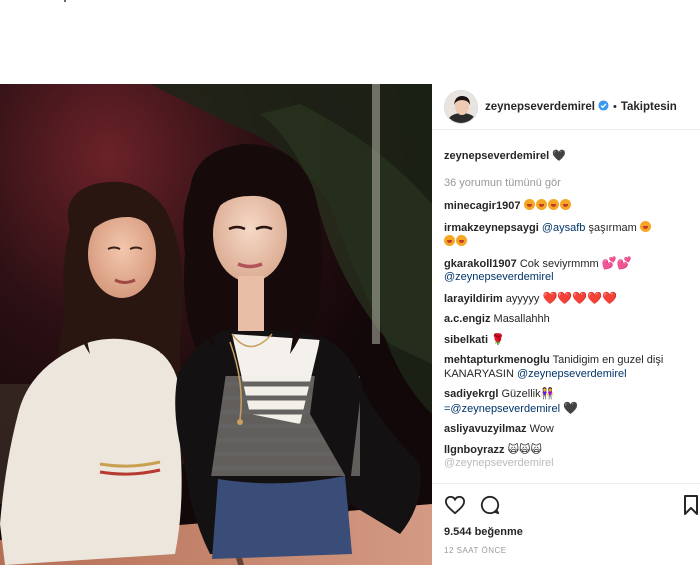  I want to click on comment-username: asliyavuzyilmaz, so click(485, 429).